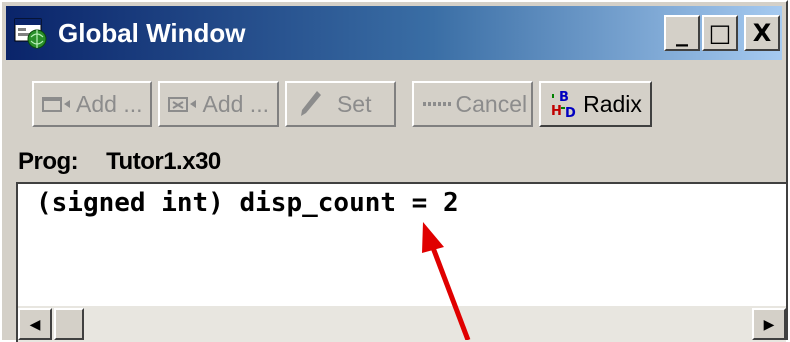 This screenshot has height=342, width=790. I want to click on close-button: X, so click(762, 33).